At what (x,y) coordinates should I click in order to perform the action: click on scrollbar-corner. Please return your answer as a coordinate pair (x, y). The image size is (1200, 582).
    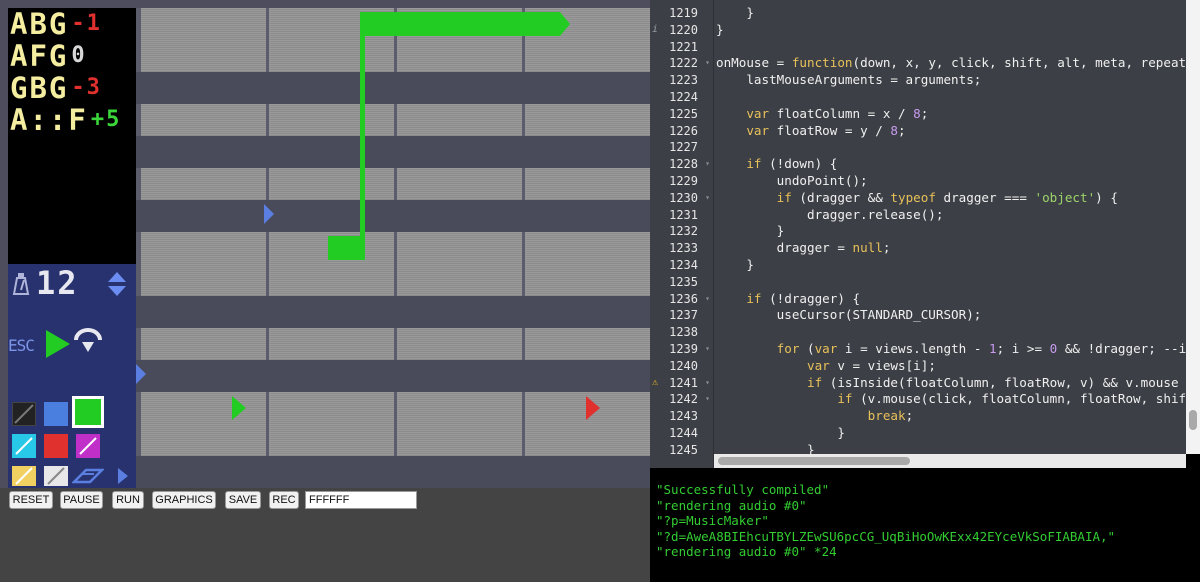
    Looking at the image, I should click on (1193, 461).